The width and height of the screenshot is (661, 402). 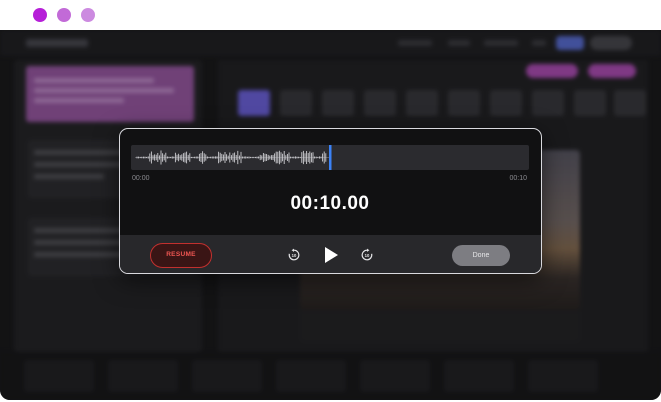 What do you see at coordinates (233, 157) in the screenshot?
I see `waveform-icon` at bounding box center [233, 157].